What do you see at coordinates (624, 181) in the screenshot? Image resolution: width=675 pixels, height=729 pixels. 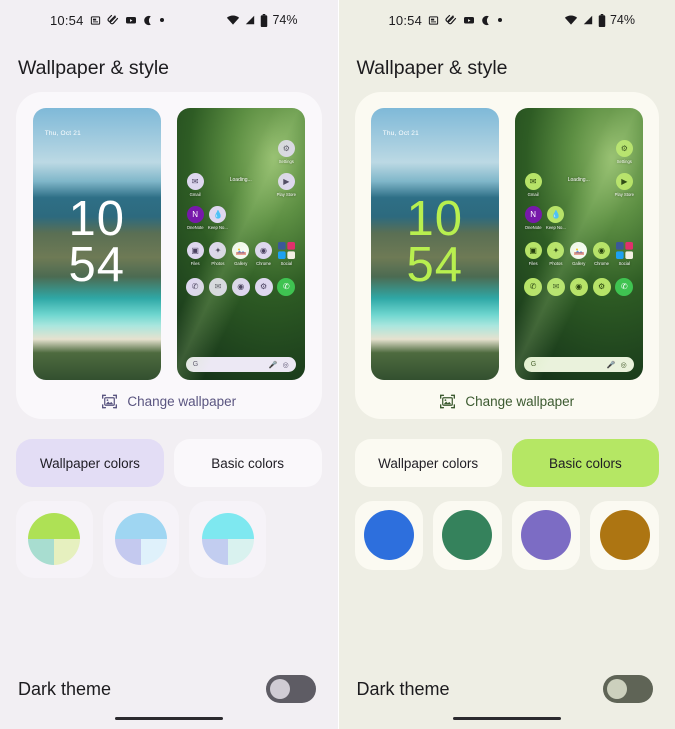 I see `play-store-icon: ▶` at bounding box center [624, 181].